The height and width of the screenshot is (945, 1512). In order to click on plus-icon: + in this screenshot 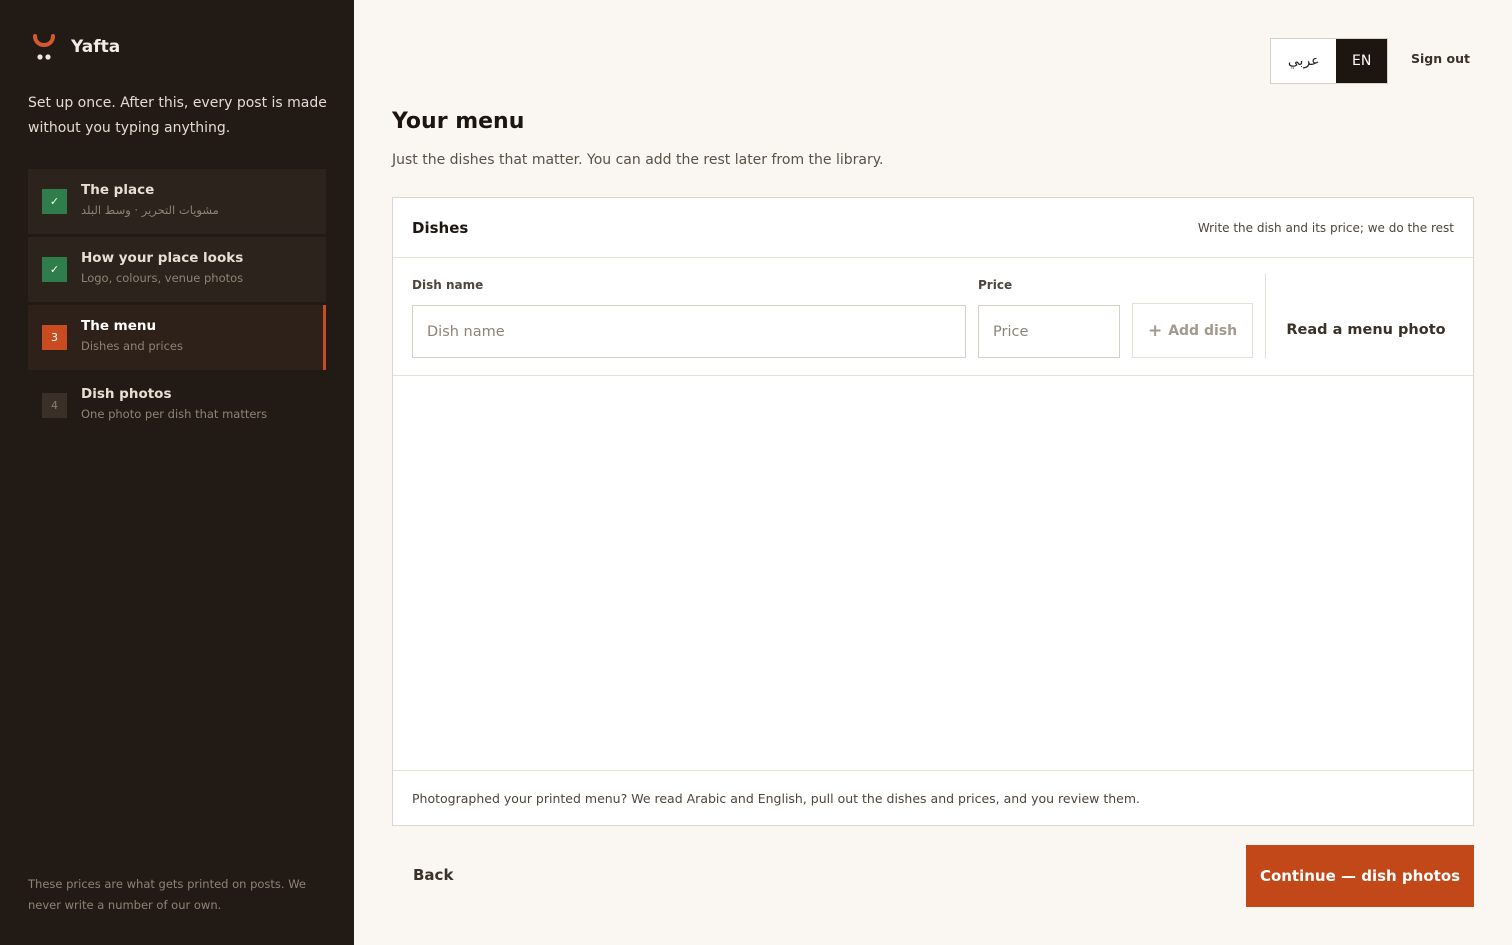, I will do `click(1155, 330)`.